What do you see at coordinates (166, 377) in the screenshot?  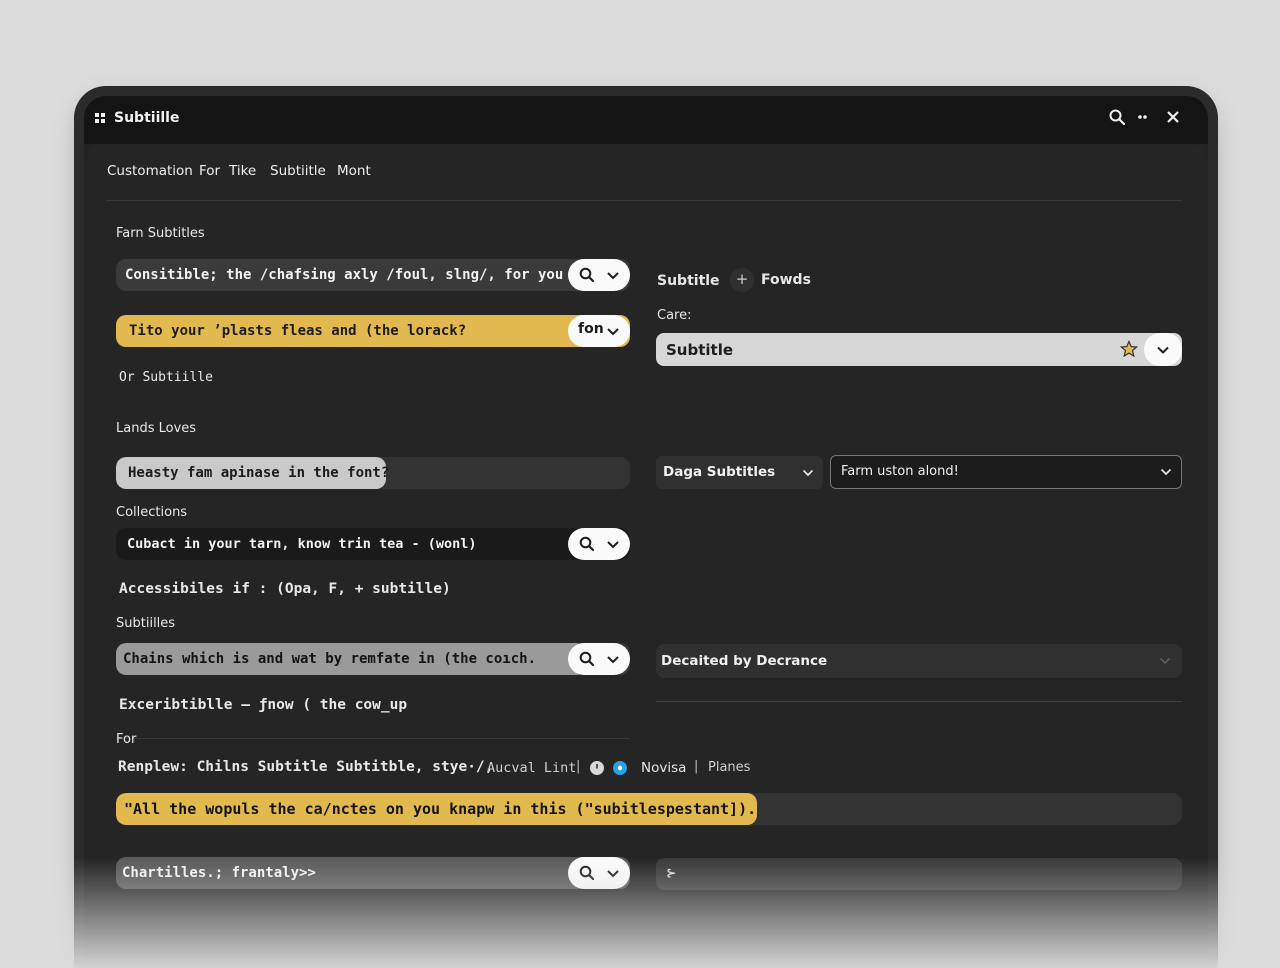 I see `or-subtitle-label: Or Subtiille` at bounding box center [166, 377].